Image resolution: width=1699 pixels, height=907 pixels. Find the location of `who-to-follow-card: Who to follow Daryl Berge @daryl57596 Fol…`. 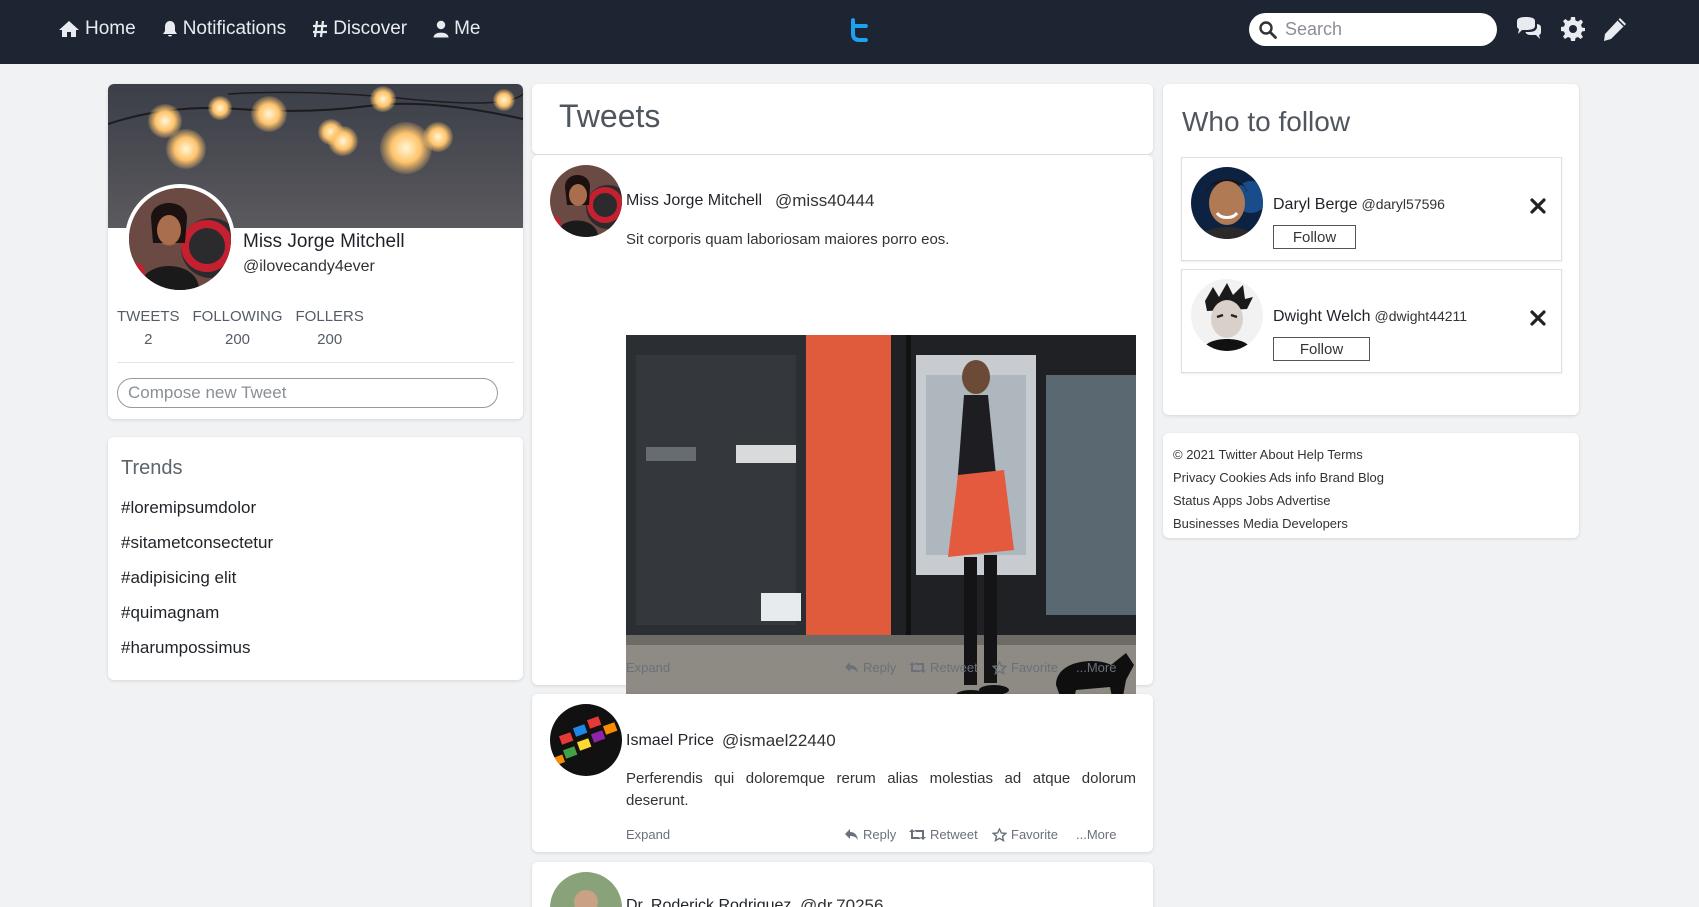

who-to-follow-card: Who to follow Daryl Berge @daryl57596 Fol… is located at coordinates (1371, 249).